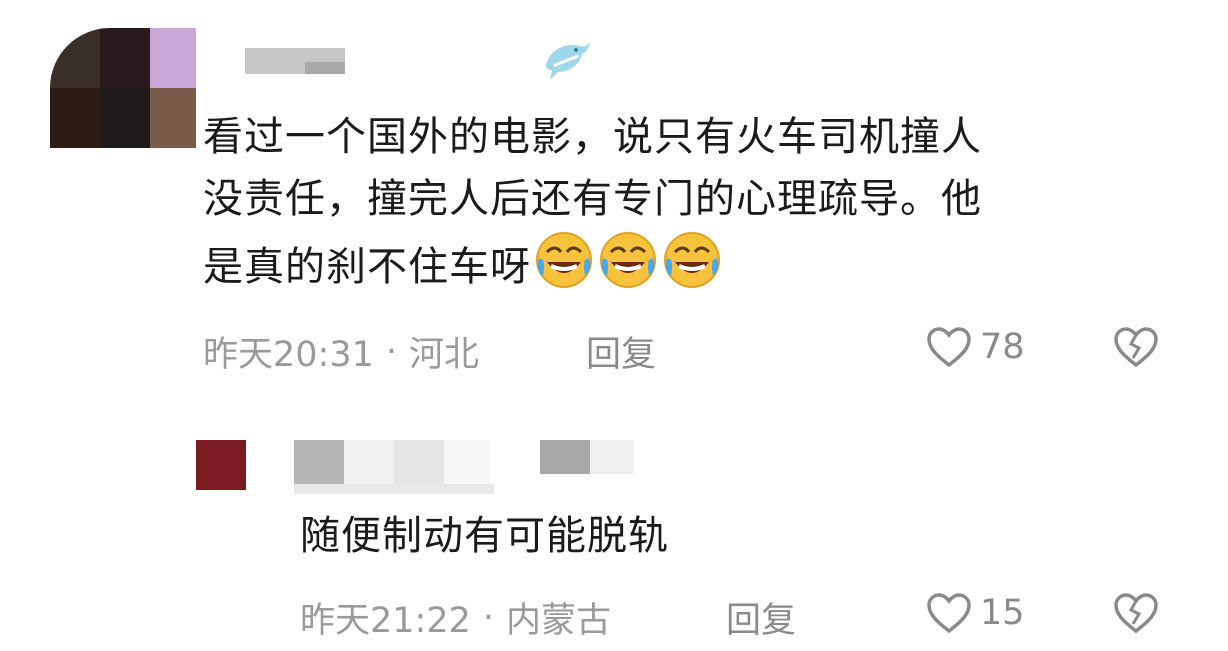 This screenshot has width=1228, height=651. I want to click on like-count: 15, so click(1002, 613).